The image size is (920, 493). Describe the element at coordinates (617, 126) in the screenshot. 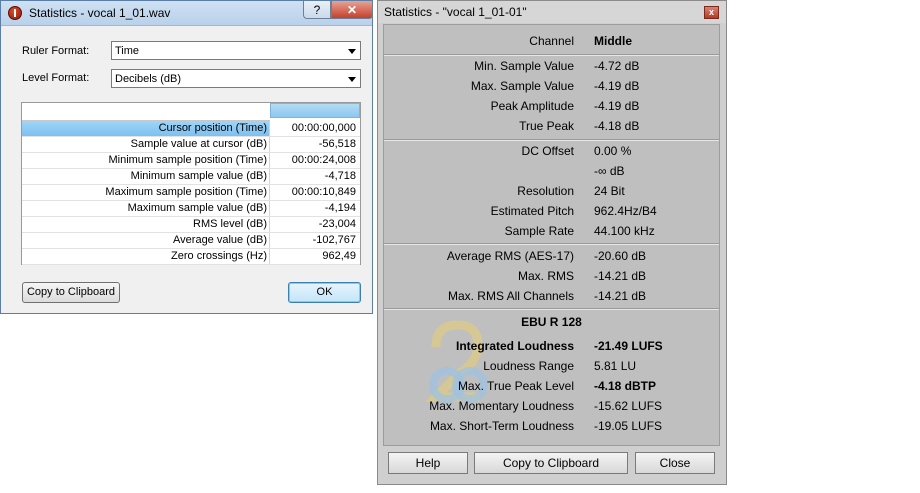

I see `stat-value: -4.18 dB` at that location.